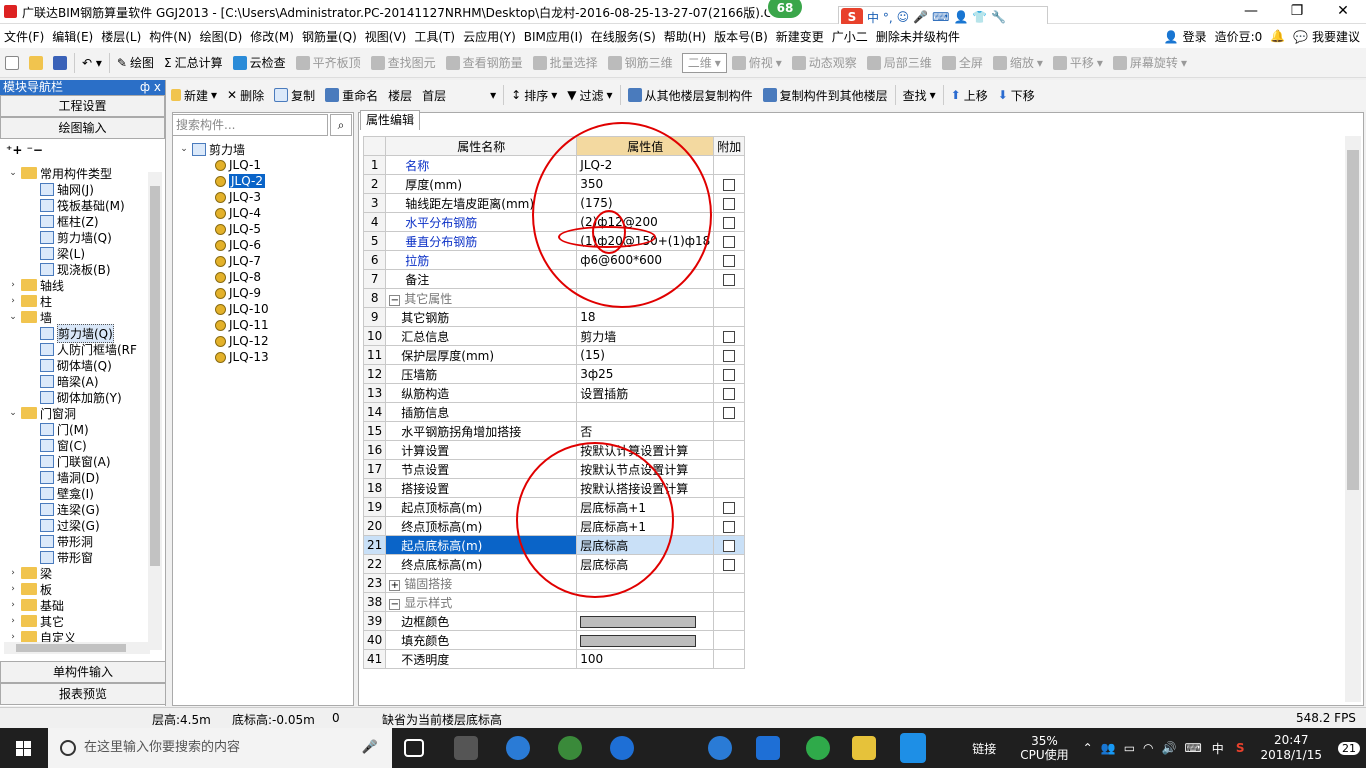 The height and width of the screenshot is (768, 1366). What do you see at coordinates (370, 748) in the screenshot?
I see `mic-icon: 🎤` at bounding box center [370, 748].